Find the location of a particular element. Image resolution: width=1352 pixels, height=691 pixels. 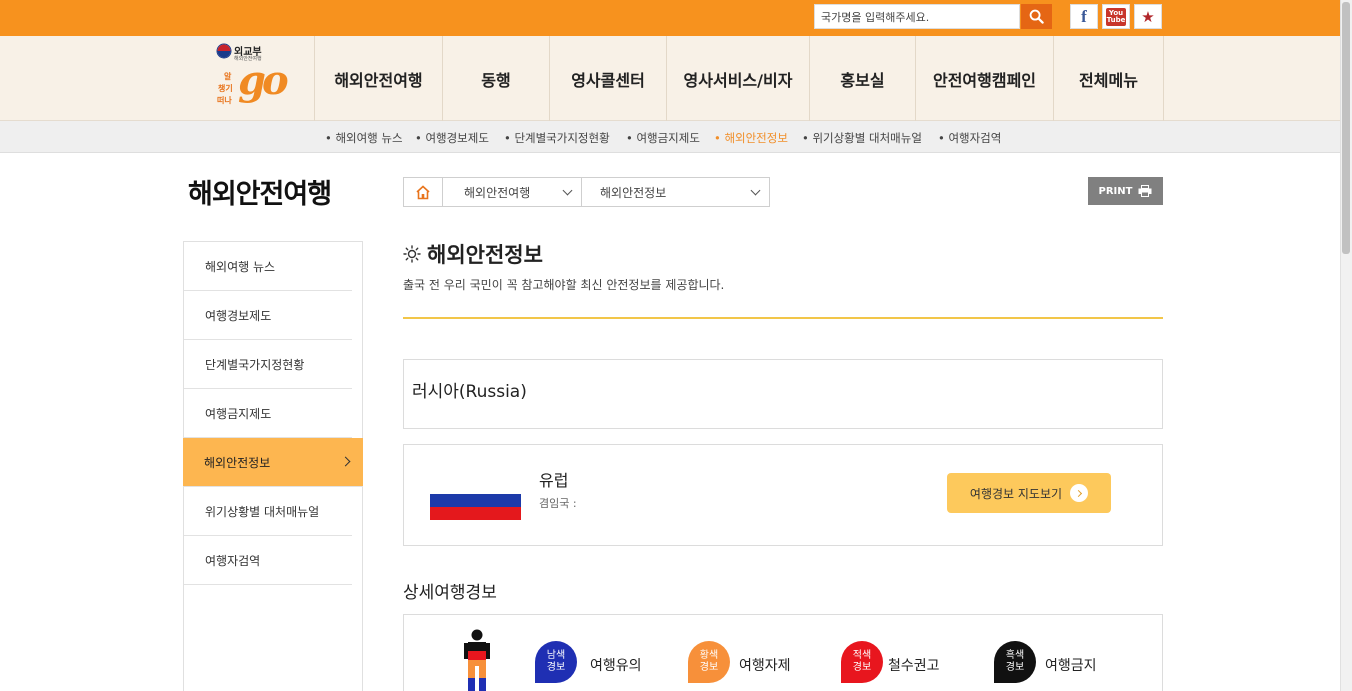

content-title: 해외안전정보 is located at coordinates (473, 254).